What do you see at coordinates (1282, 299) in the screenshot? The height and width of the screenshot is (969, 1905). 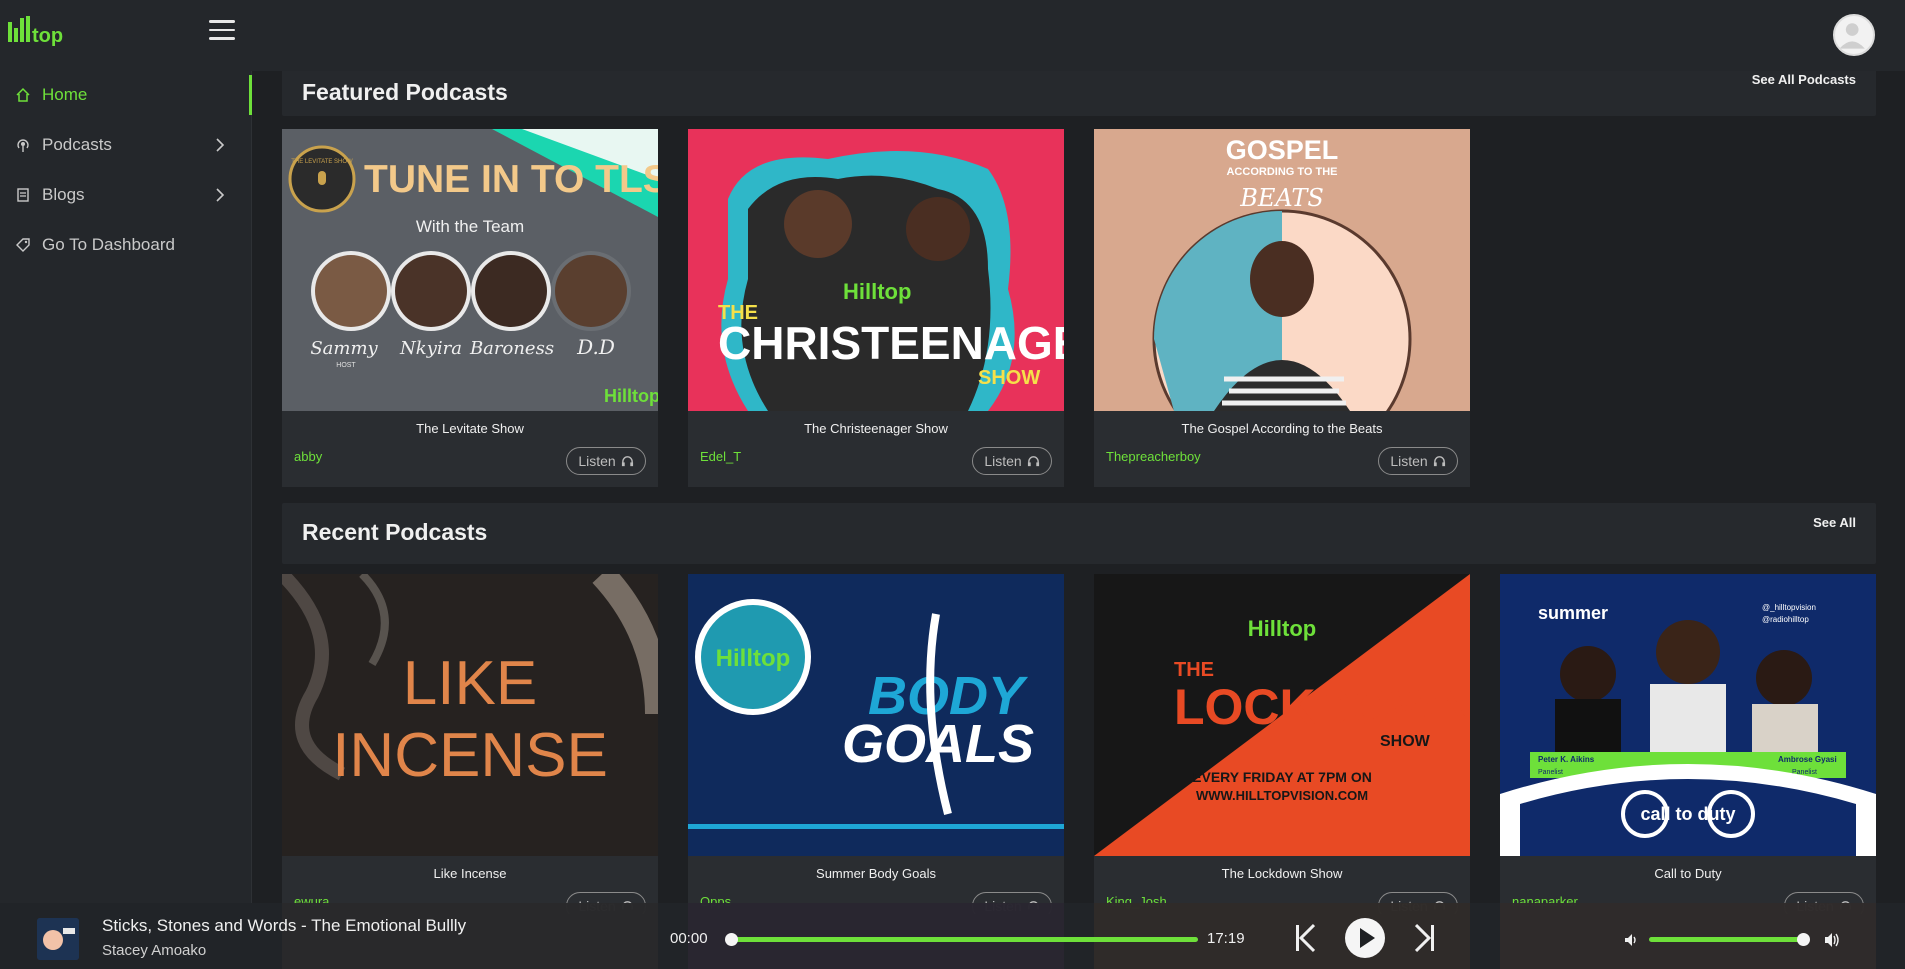 I see `podcast-cover-gospel-beats: GOSPEL ACCORDING TO THE BEATS` at bounding box center [1282, 299].